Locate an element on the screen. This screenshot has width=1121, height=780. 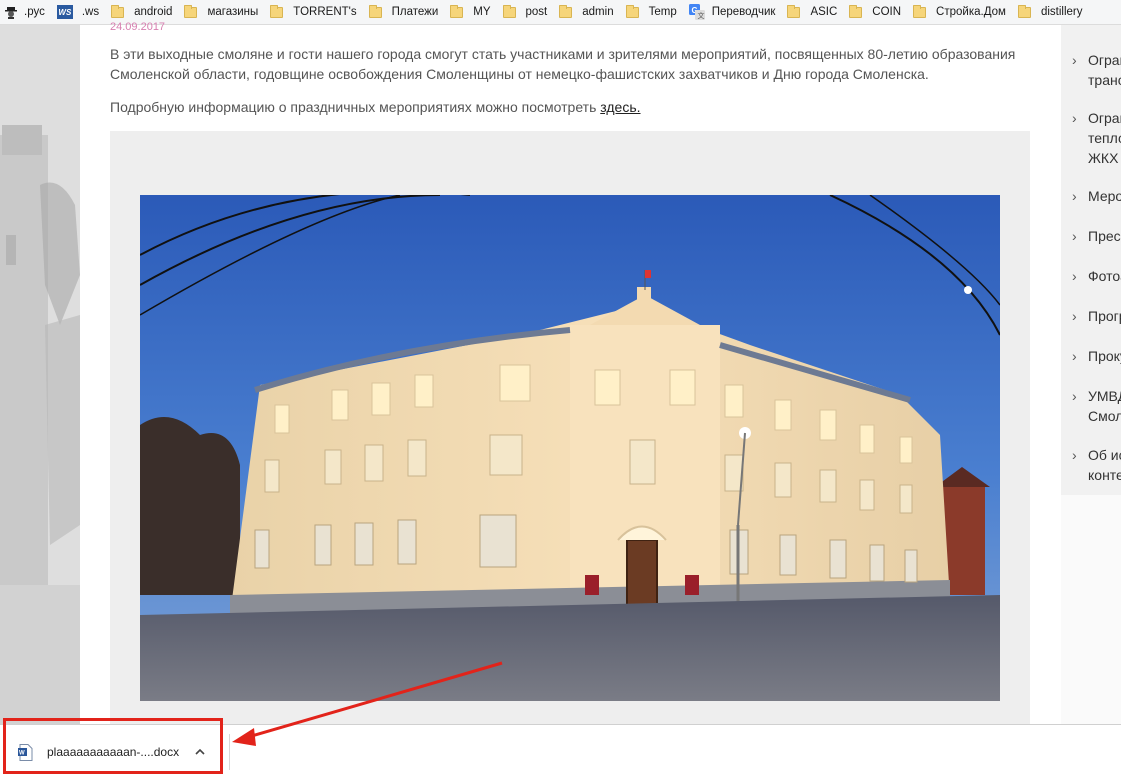
svg-text: 文 is located at coordinates (700, 15).